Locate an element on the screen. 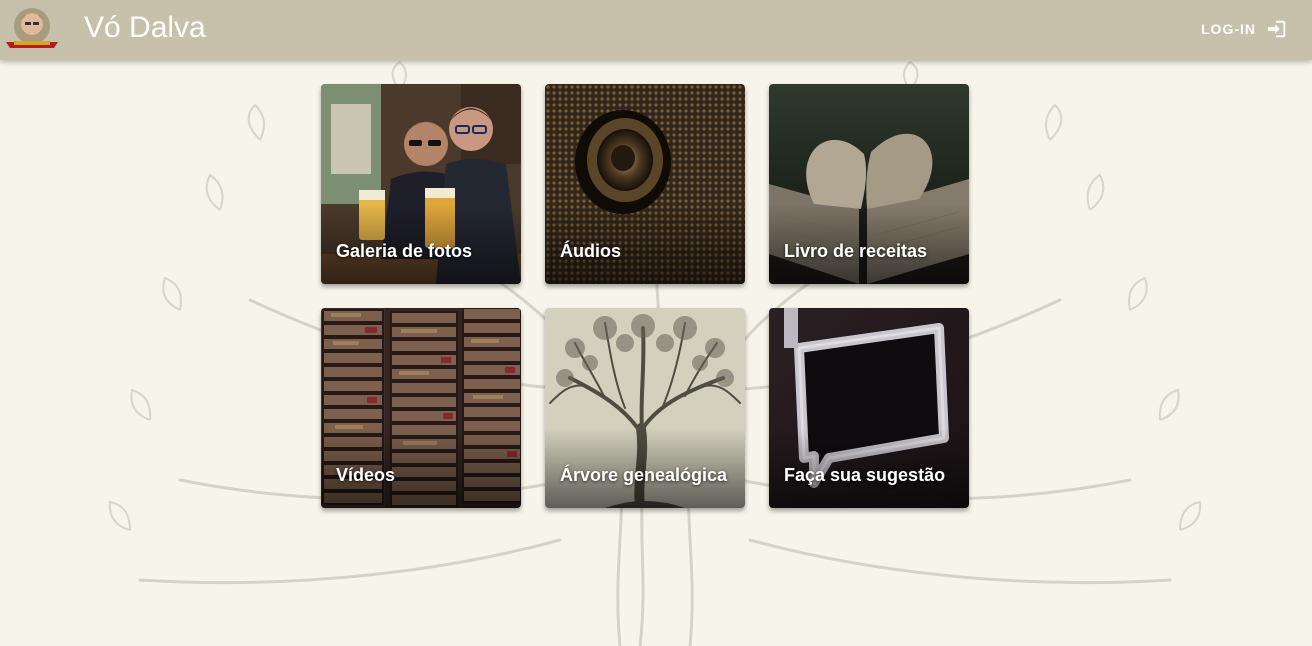 The image size is (1312, 646). card-label: Áudios is located at coordinates (590, 251).